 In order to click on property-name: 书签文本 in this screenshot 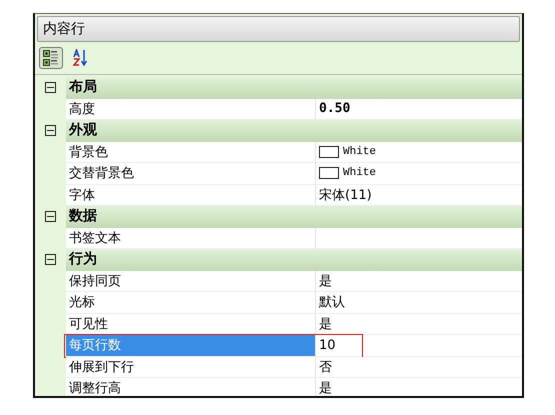, I will do `click(190, 238)`.